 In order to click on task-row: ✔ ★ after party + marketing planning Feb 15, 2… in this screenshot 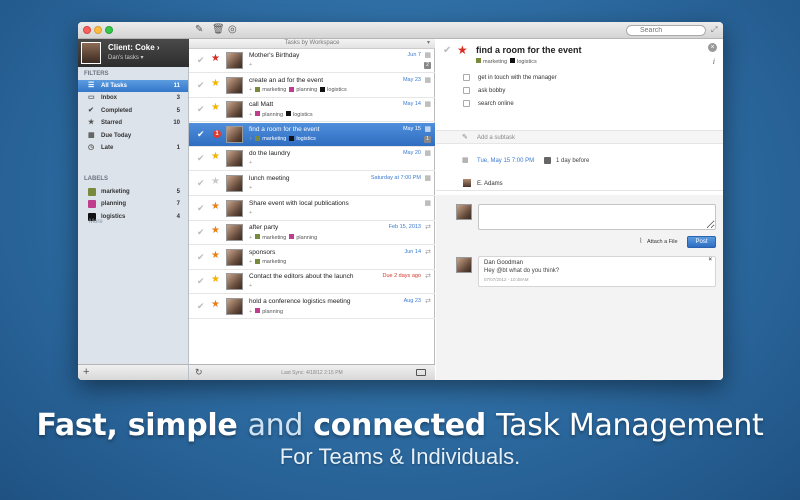, I will do `click(312, 233)`.